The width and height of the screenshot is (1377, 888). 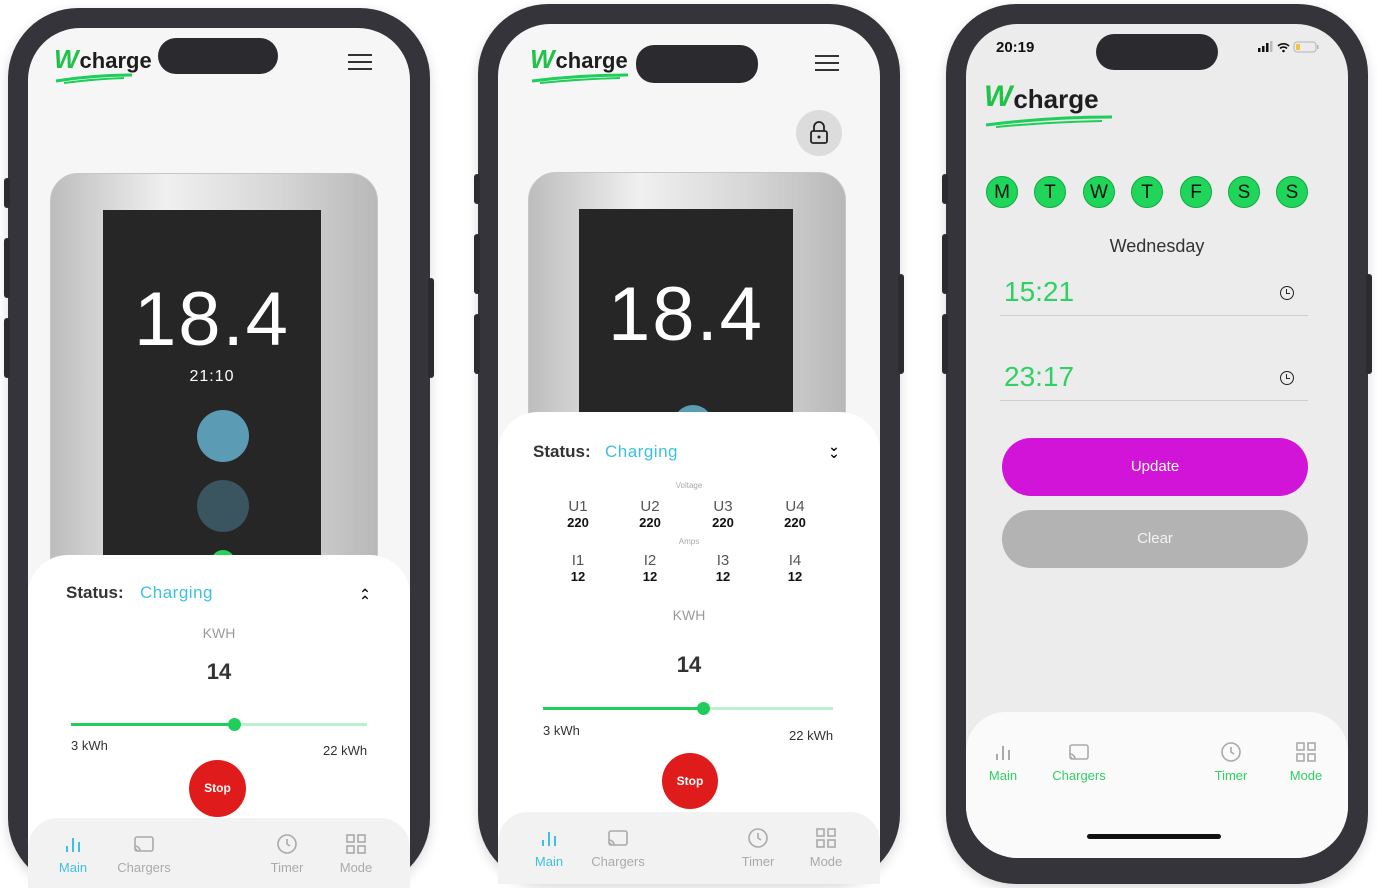 I want to click on current-cell: I1 12, so click(x=578, y=568).